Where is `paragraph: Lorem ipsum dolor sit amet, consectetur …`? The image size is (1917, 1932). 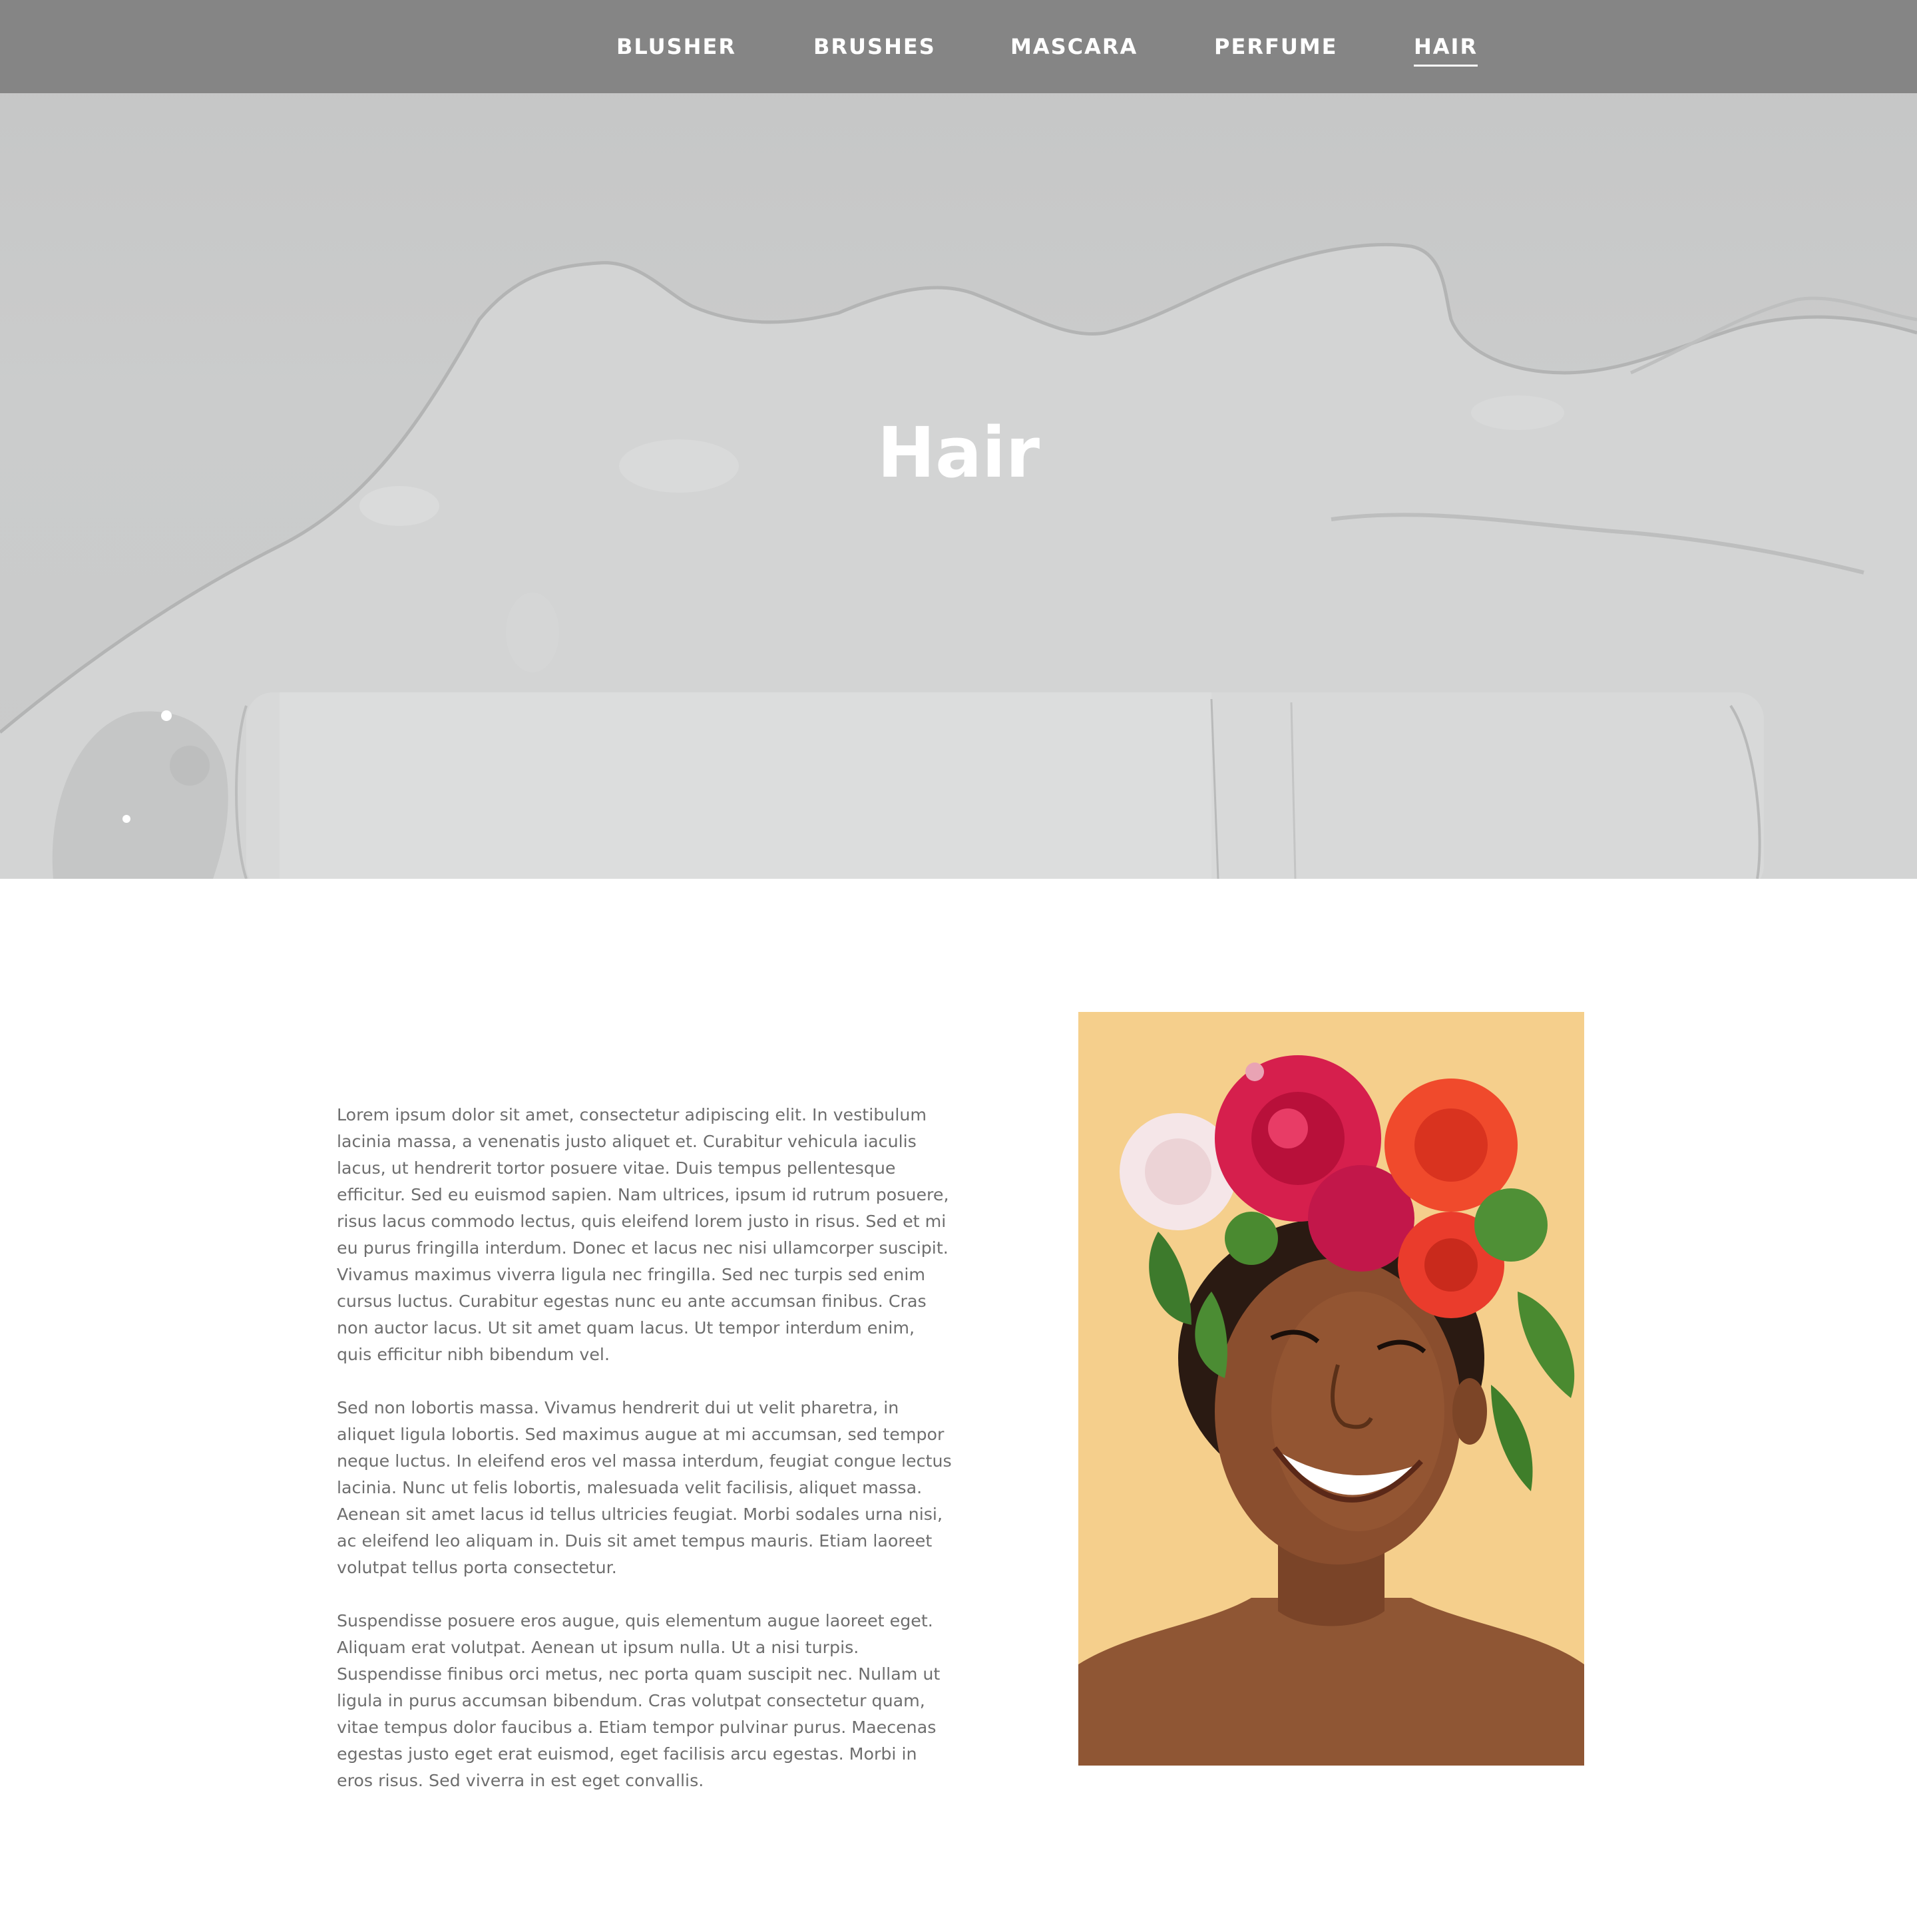 paragraph: Lorem ipsum dolor sit amet, consectetur … is located at coordinates (643, 1234).